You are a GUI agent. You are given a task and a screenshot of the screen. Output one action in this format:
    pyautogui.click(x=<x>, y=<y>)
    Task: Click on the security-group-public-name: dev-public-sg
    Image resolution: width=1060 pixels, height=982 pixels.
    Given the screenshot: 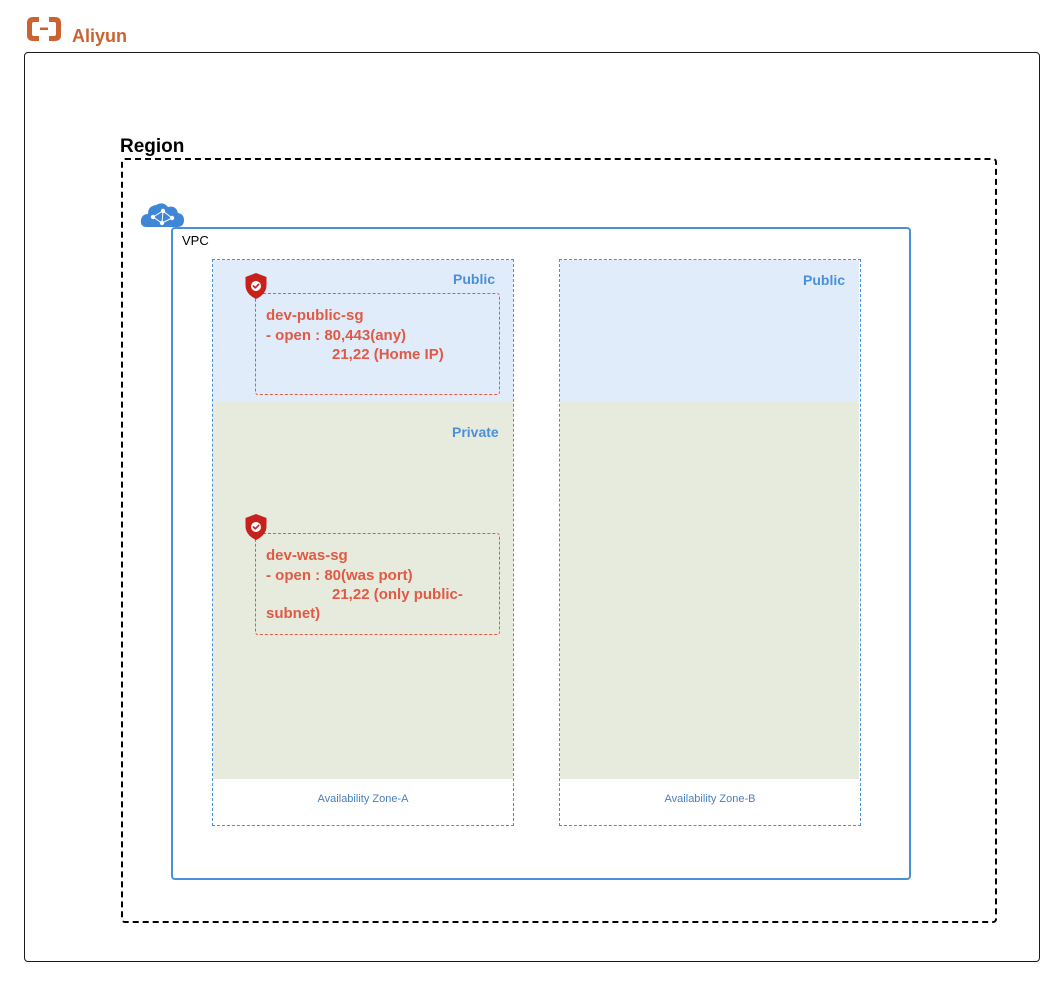 What is the action you would take?
    pyautogui.click(x=315, y=315)
    